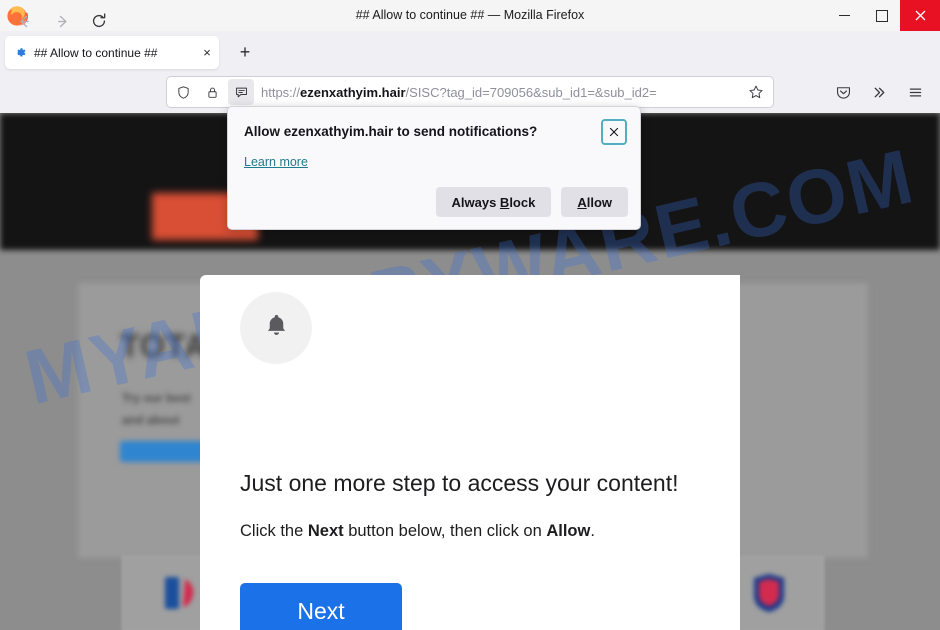  I want to click on reload-button, so click(99, 21).